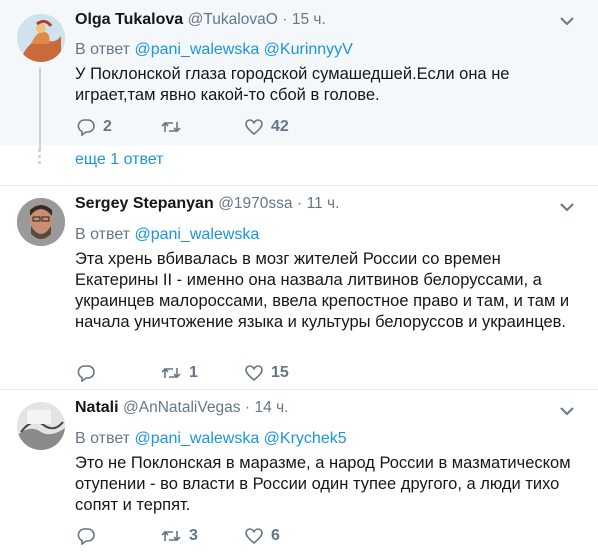 This screenshot has width=598, height=555. What do you see at coordinates (144, 203) in the screenshot?
I see `author-name: Sergey Stepanyan` at bounding box center [144, 203].